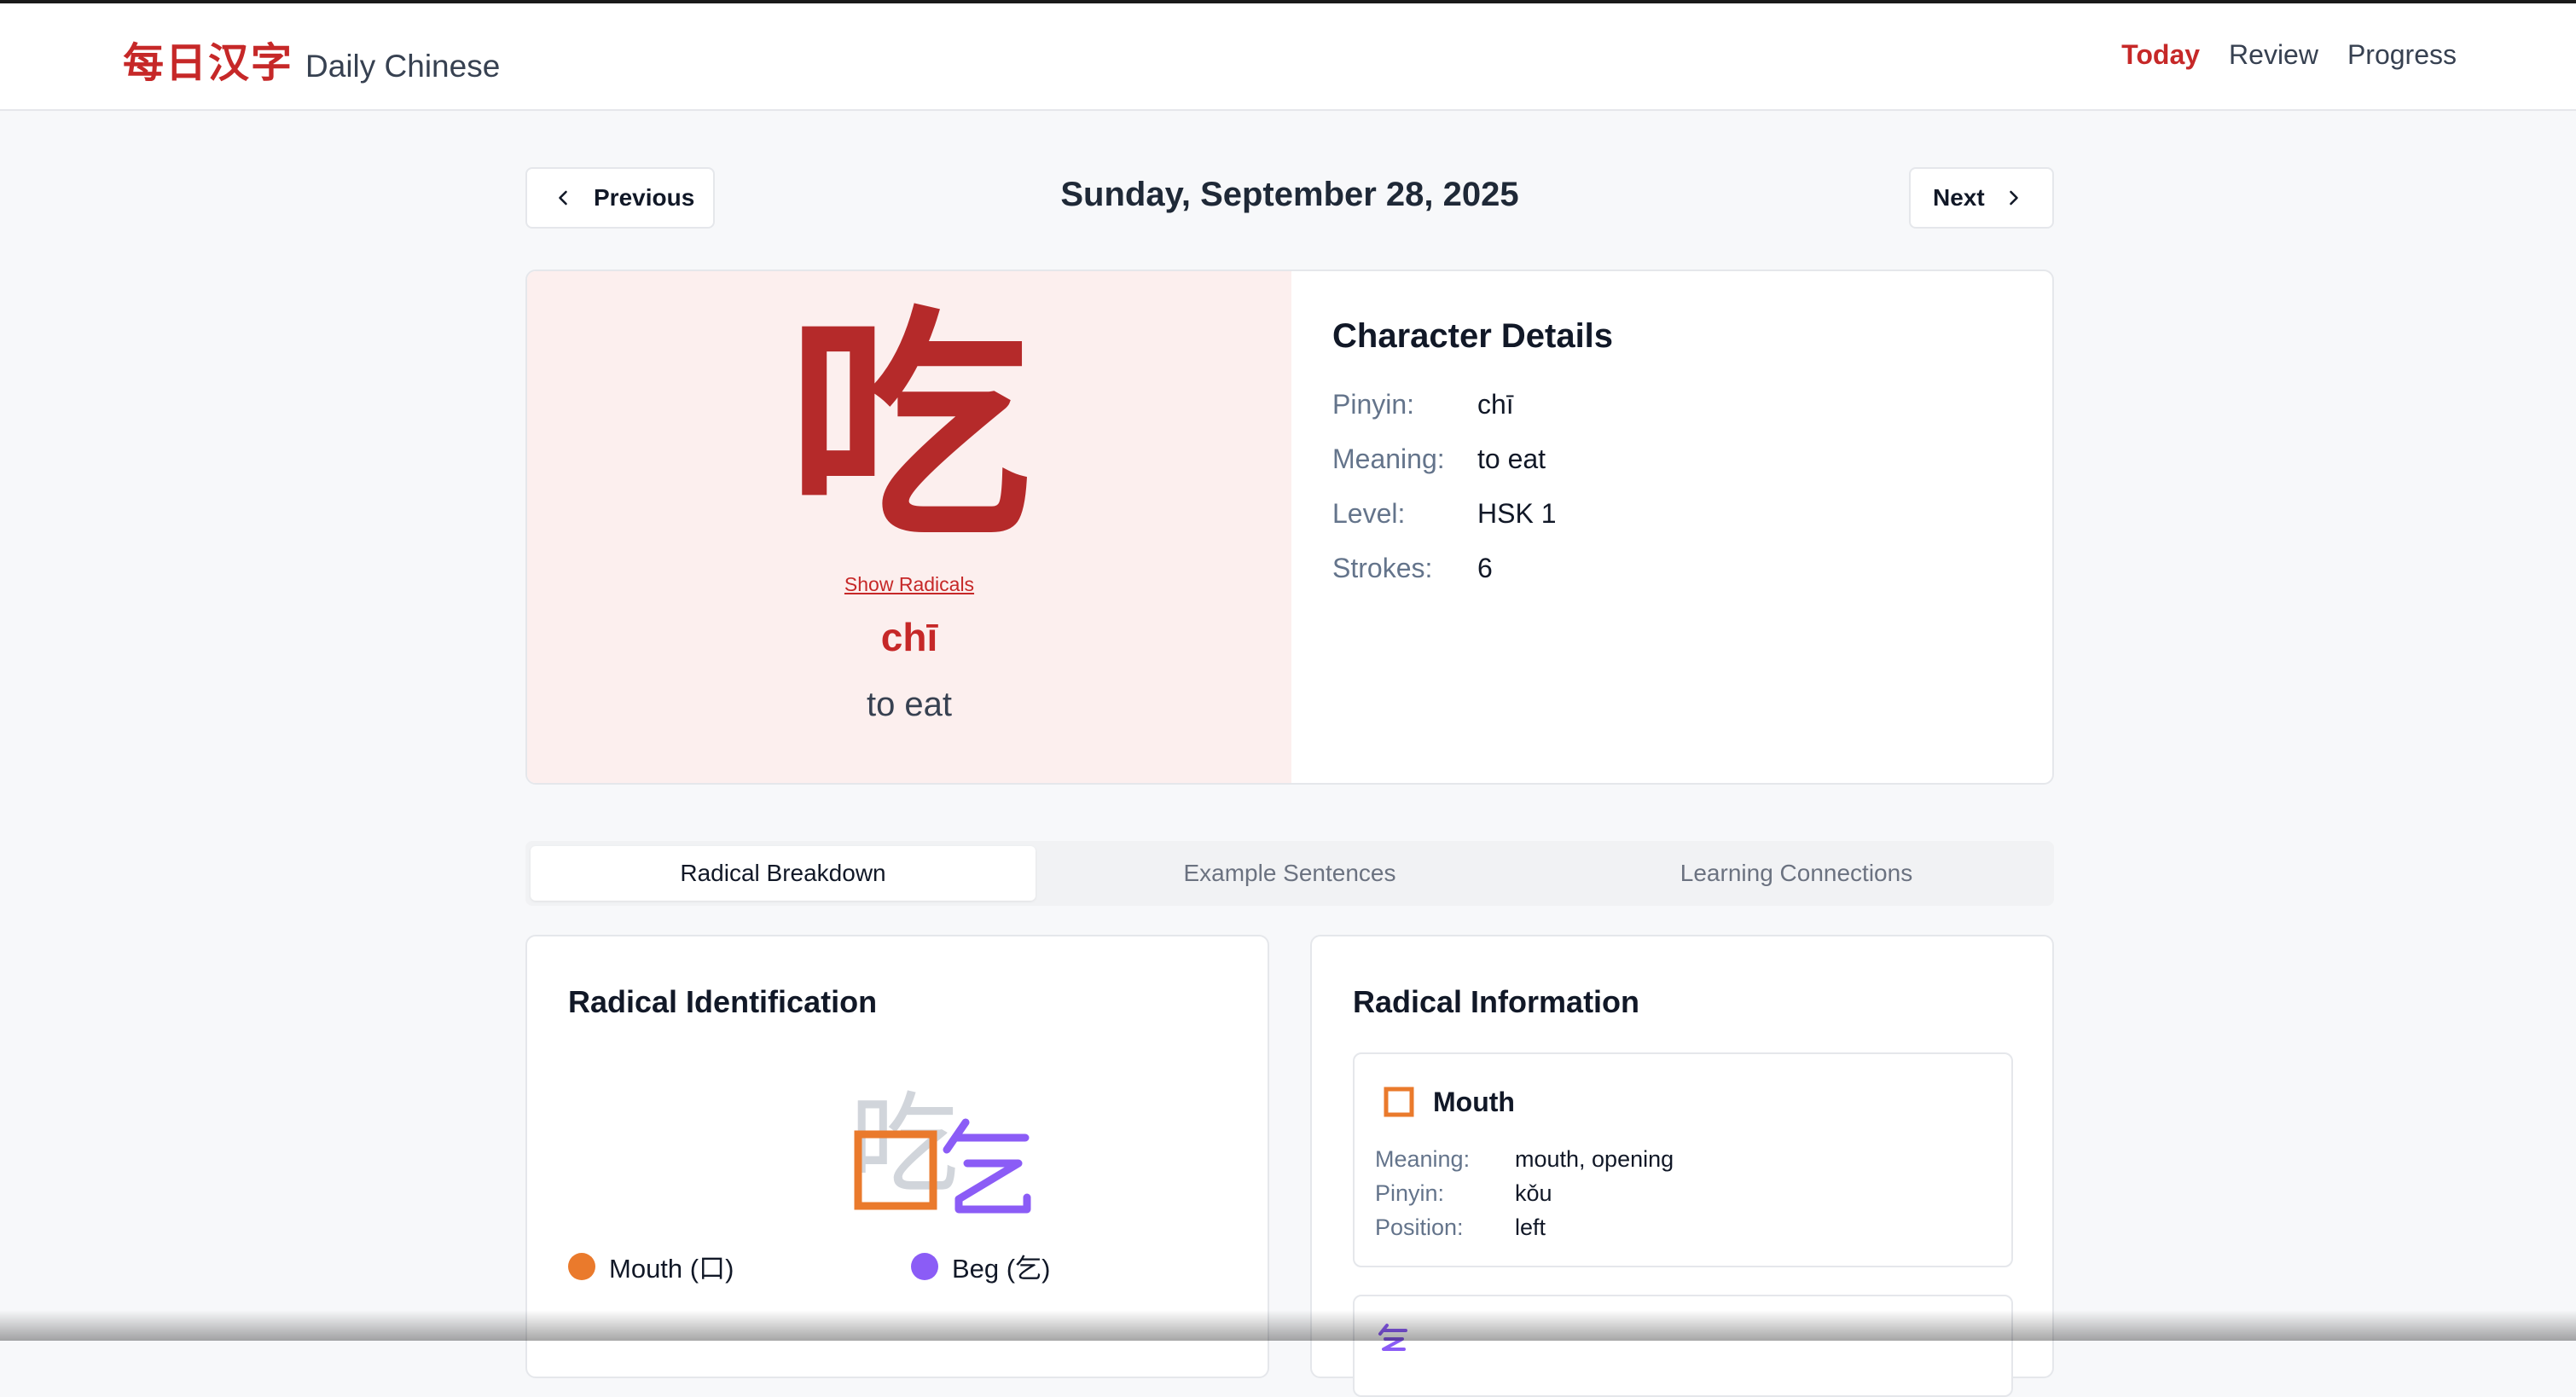  What do you see at coordinates (1423, 1159) in the screenshot?
I see `rad-label: Meaning:` at bounding box center [1423, 1159].